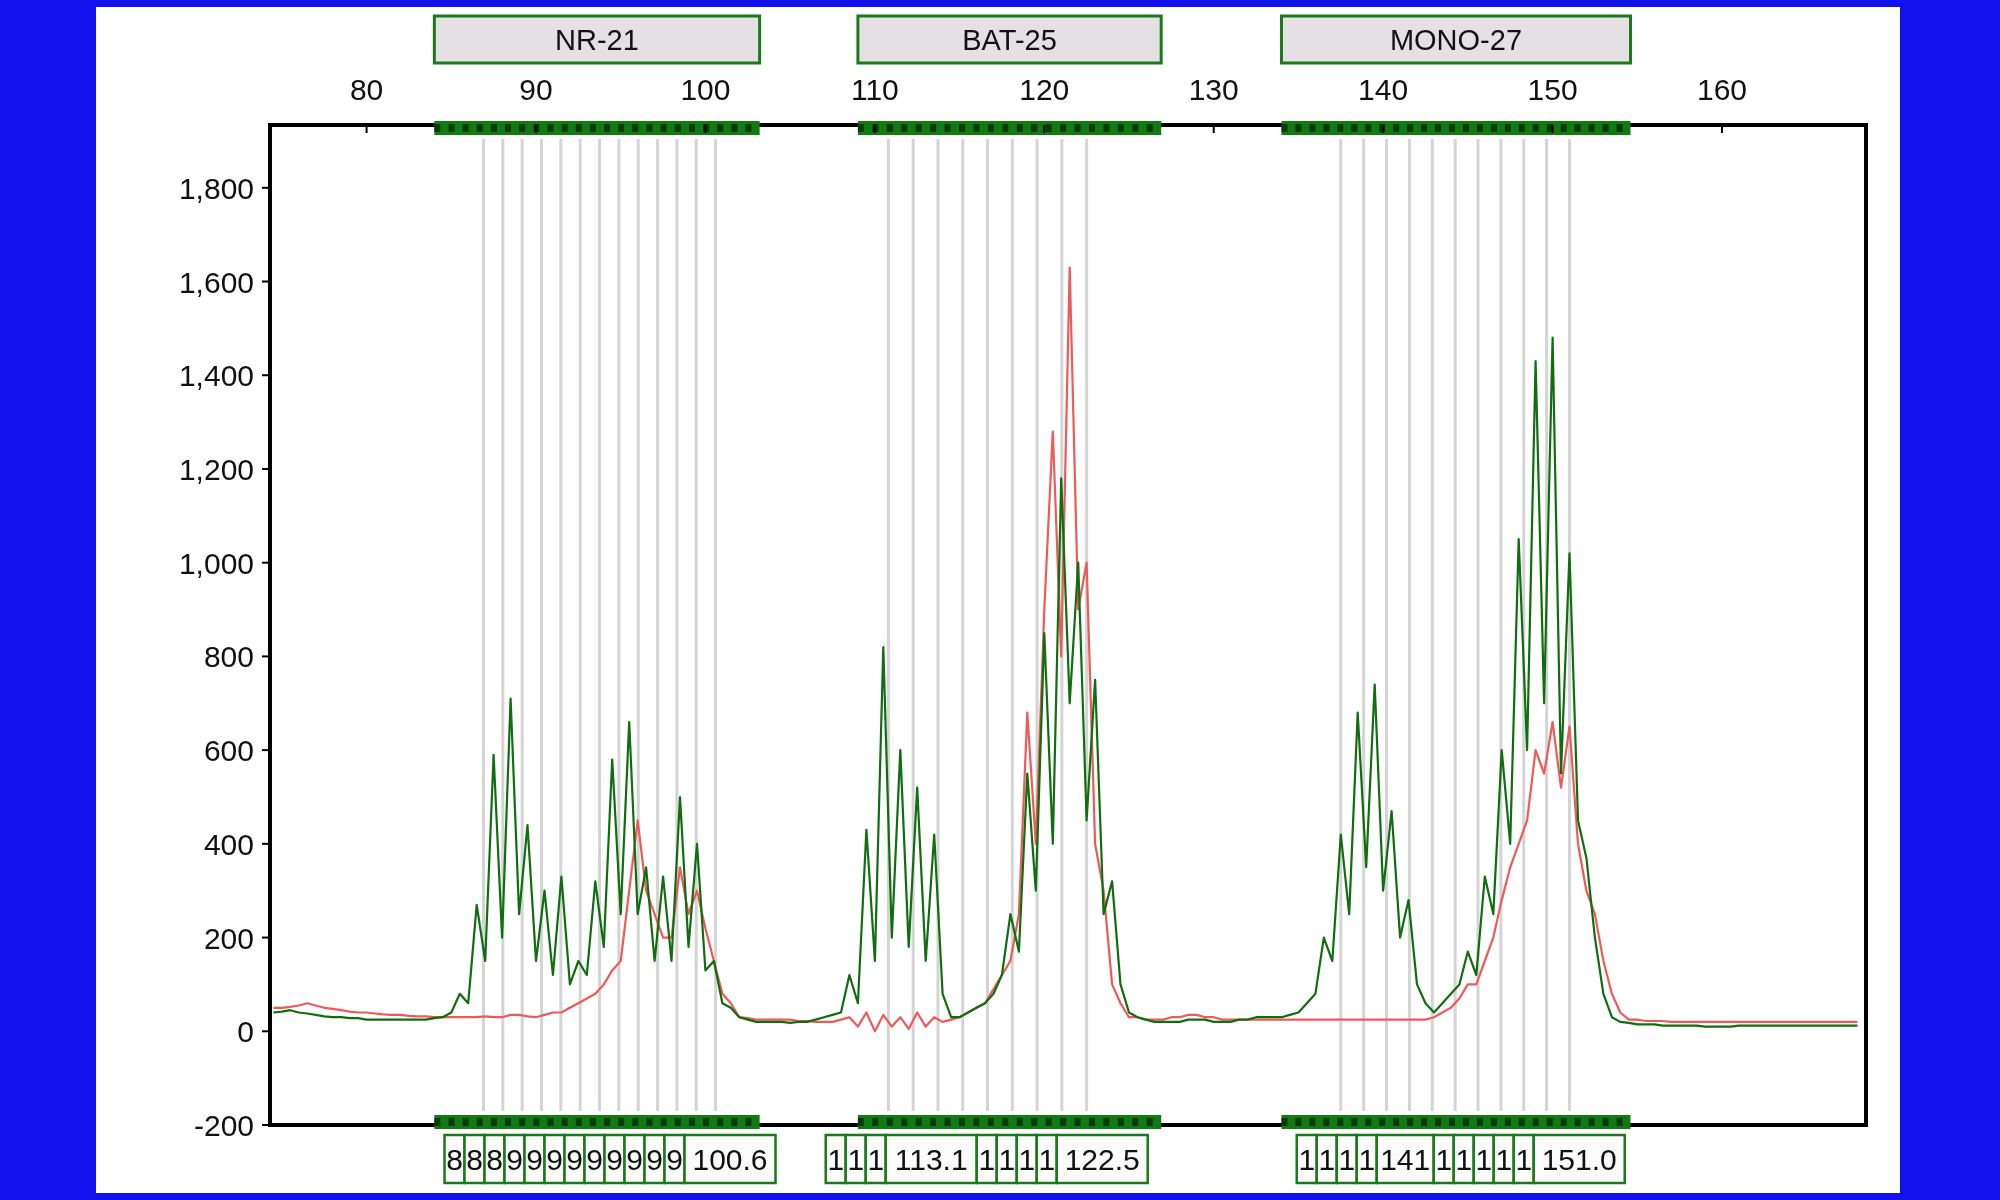 Image resolution: width=2000 pixels, height=1200 pixels. What do you see at coordinates (730, 1159) in the screenshot?
I see `allele-label: 100.6` at bounding box center [730, 1159].